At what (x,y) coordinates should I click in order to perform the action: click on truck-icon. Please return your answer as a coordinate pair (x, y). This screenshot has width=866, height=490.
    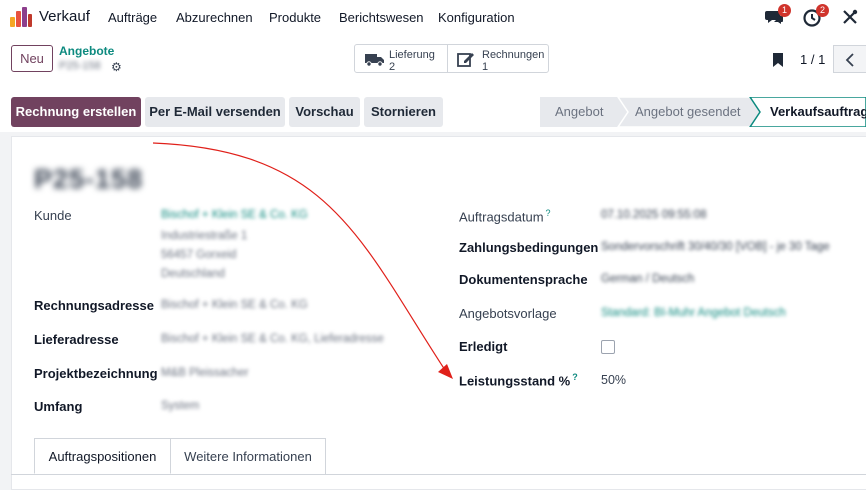
    Looking at the image, I should click on (374, 60).